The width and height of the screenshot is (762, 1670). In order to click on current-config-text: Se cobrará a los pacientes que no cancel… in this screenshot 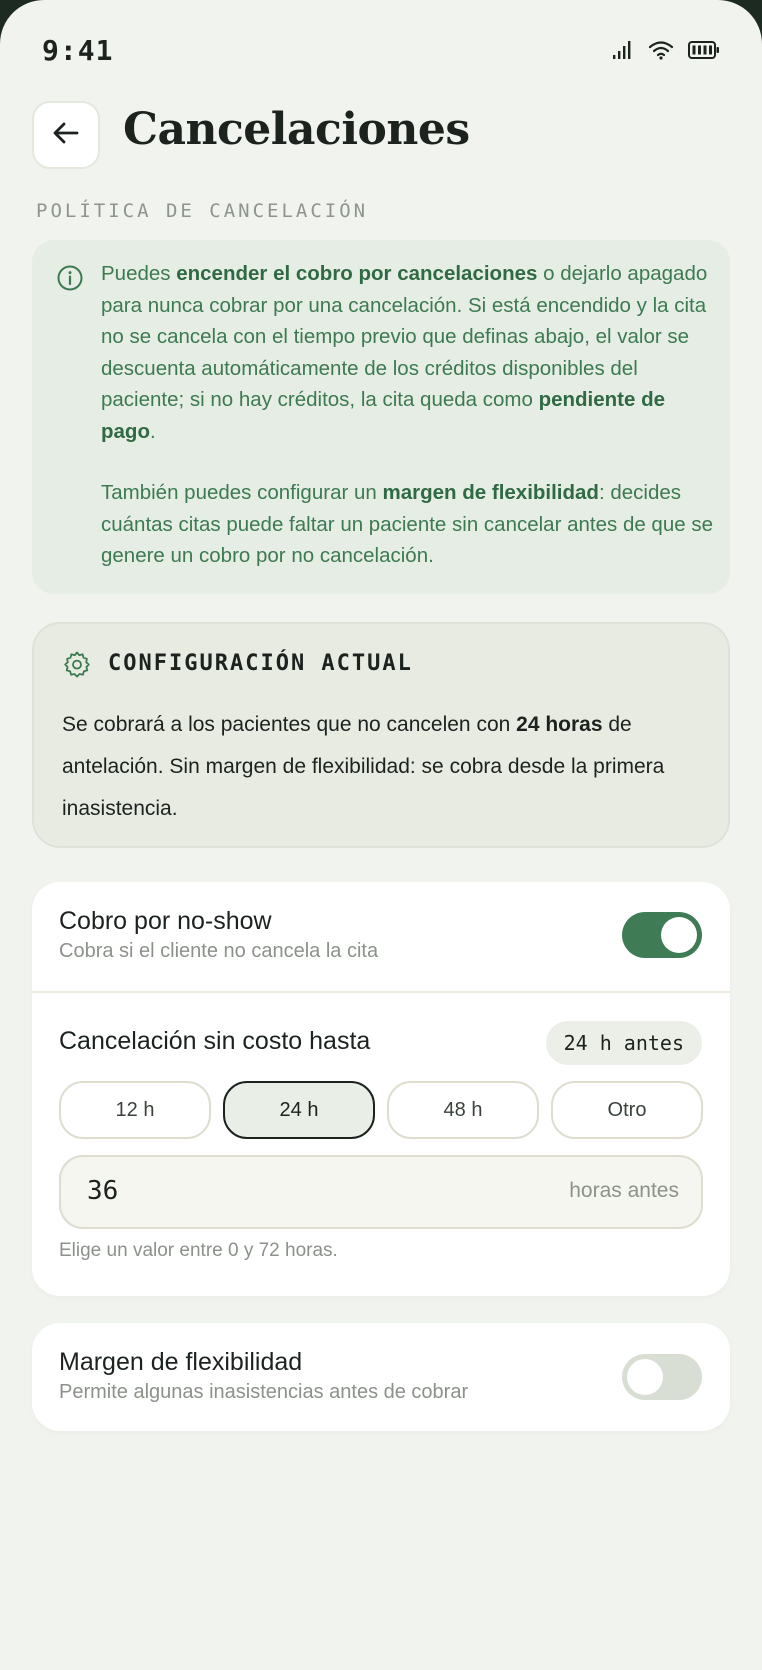, I will do `click(363, 766)`.